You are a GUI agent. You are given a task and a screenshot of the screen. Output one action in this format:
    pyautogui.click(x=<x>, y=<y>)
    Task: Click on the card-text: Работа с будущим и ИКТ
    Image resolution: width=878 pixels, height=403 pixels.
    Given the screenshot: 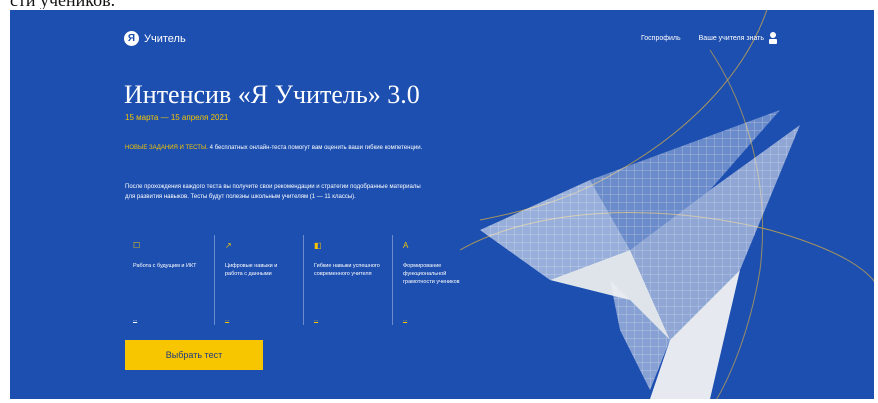 What is the action you would take?
    pyautogui.click(x=165, y=266)
    